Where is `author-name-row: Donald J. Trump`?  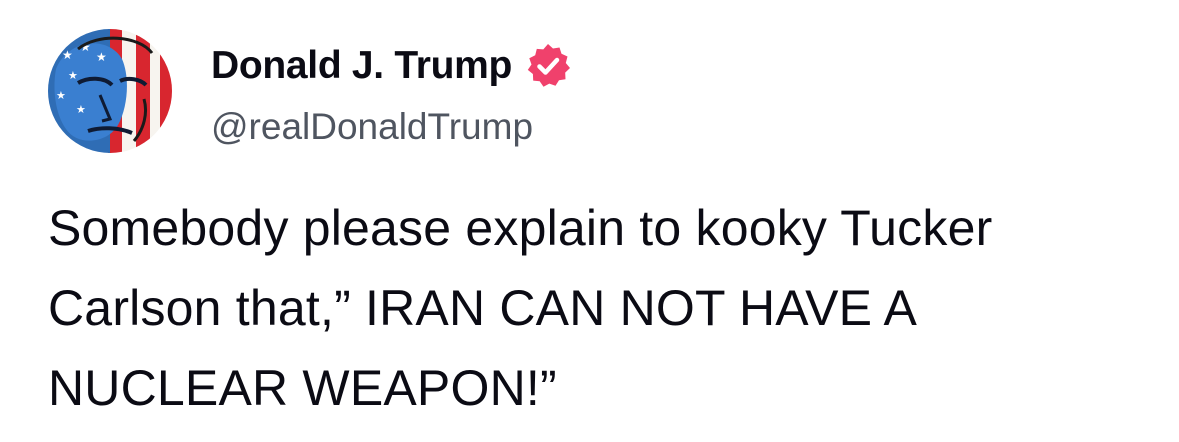
author-name-row: Donald J. Trump is located at coordinates (391, 66).